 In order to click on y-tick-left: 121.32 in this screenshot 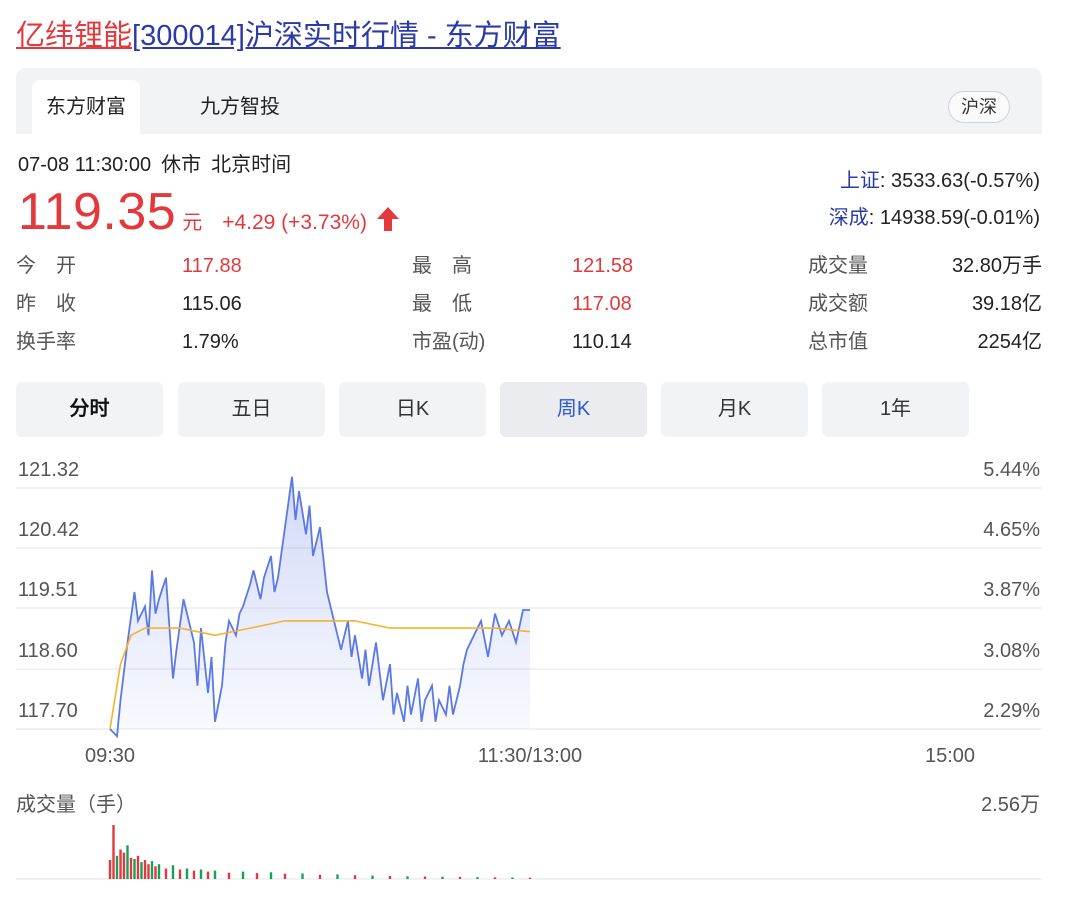, I will do `click(48, 470)`.